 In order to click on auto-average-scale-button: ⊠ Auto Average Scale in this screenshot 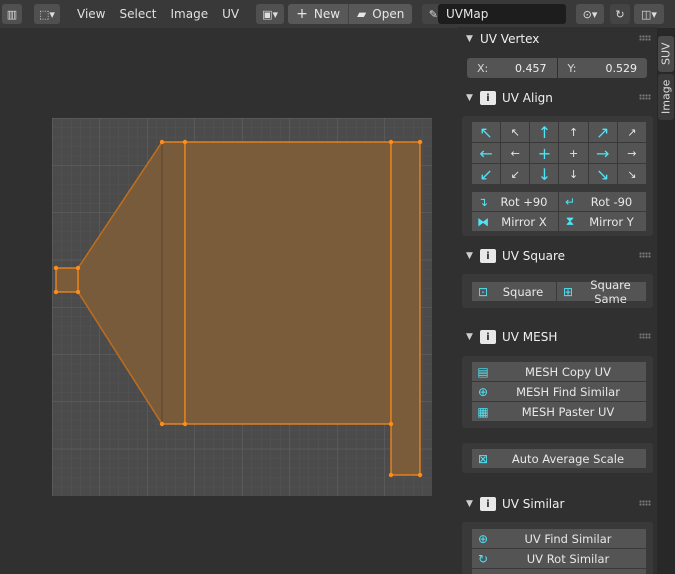, I will do `click(559, 458)`.